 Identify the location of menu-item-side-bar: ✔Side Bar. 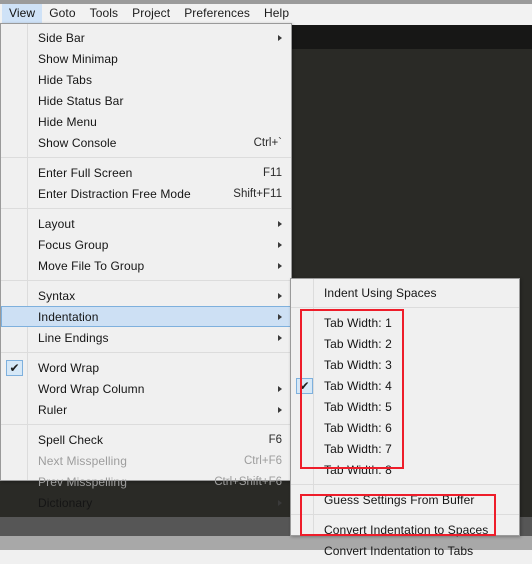
(146, 37).